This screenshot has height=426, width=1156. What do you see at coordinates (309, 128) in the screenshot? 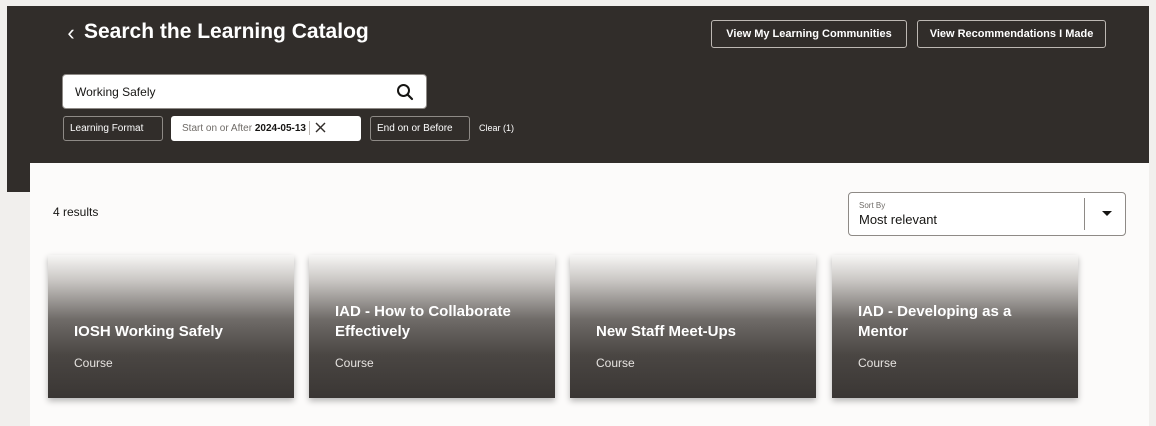
I see `chip-divider` at bounding box center [309, 128].